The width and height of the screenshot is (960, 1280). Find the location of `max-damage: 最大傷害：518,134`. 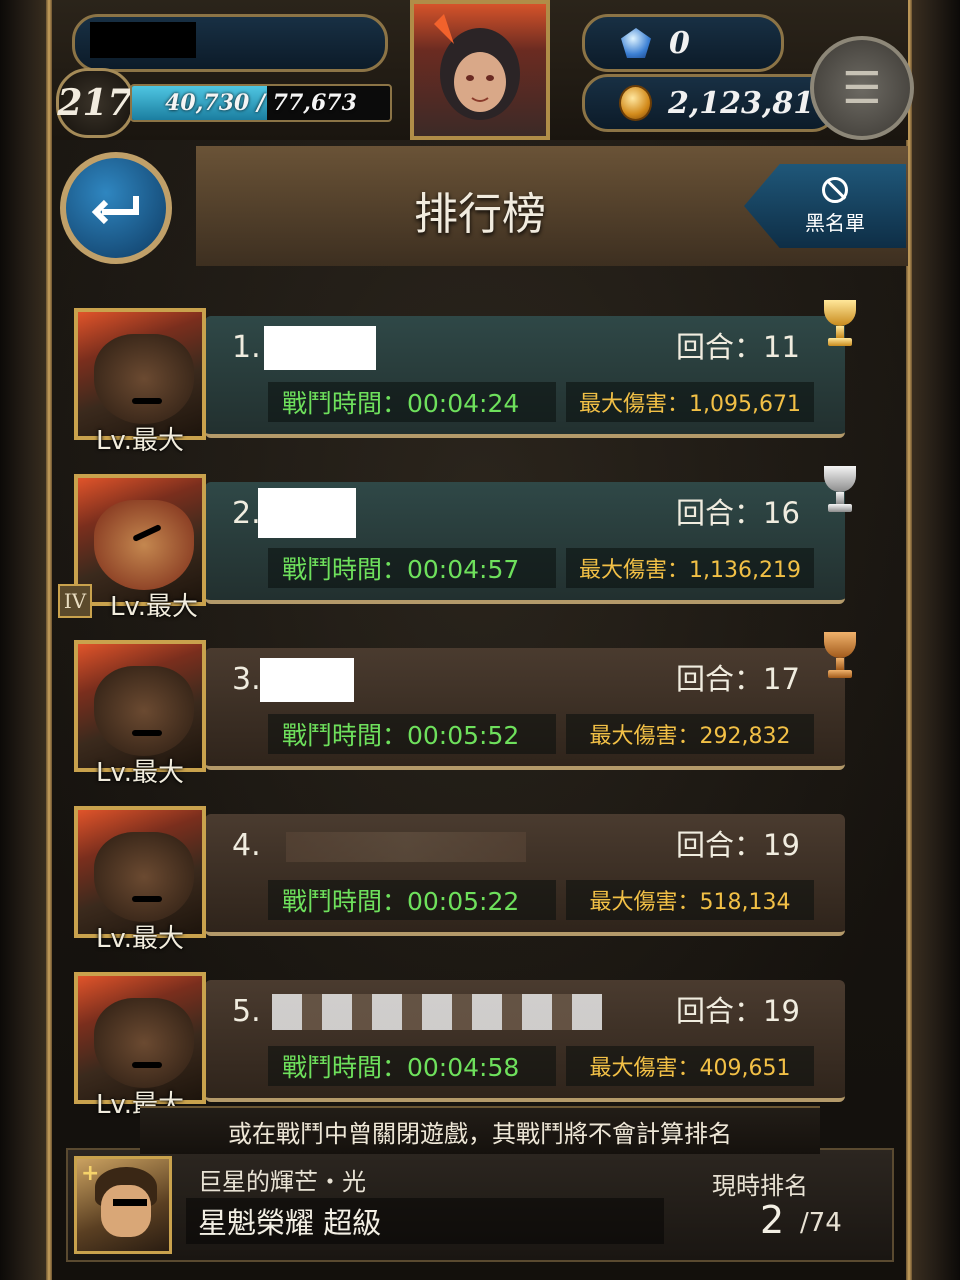

max-damage: 最大傷害：518,134 is located at coordinates (690, 900).